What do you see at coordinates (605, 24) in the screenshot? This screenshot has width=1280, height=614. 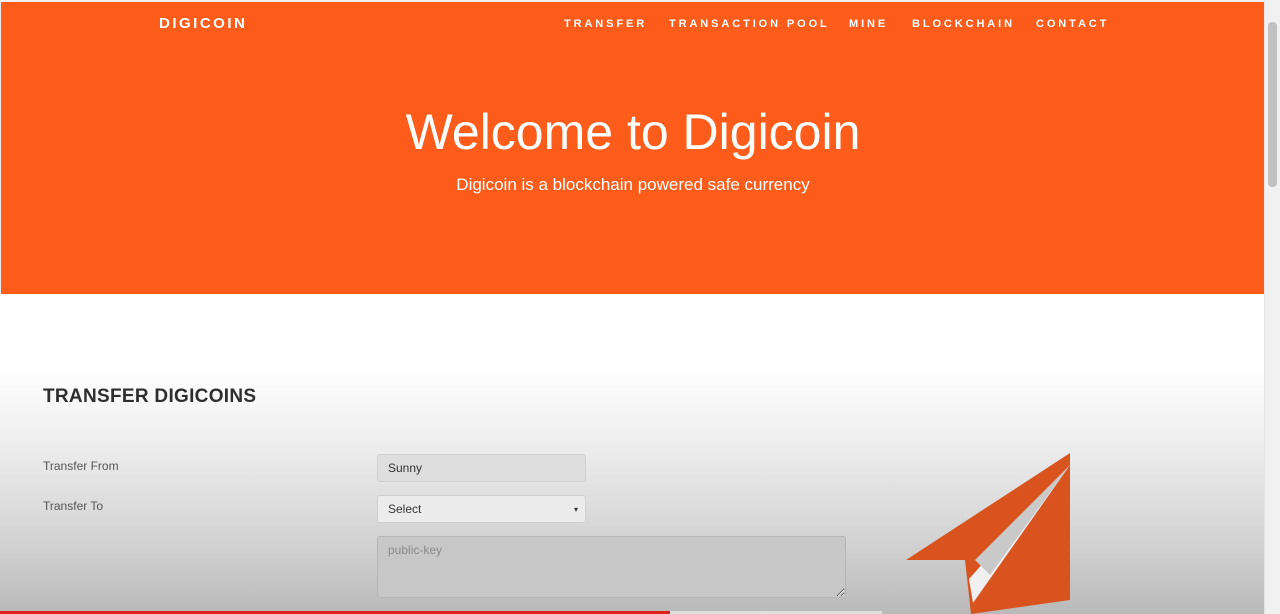 I see `nav-transfer: TRANSFER` at bounding box center [605, 24].